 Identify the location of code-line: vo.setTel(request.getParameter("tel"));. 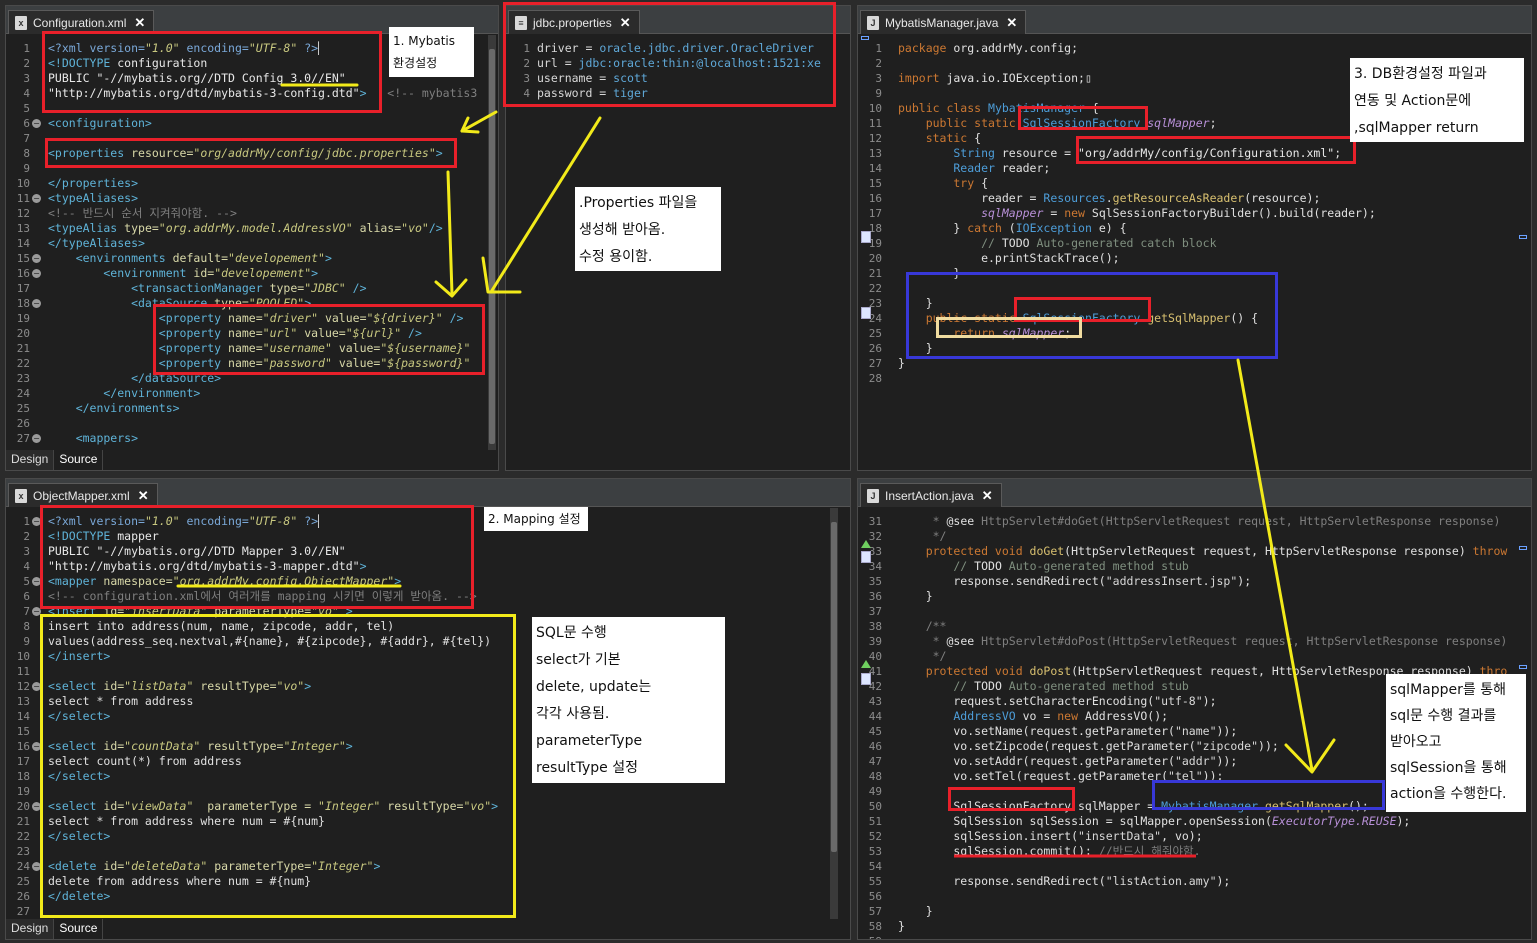
(1060, 776).